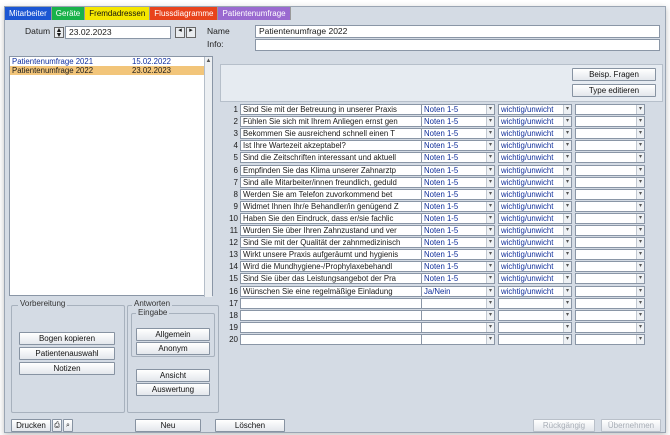 The image size is (670, 435). I want to click on tab-patientenumfrage: Patientenumfrage, so click(254, 13).